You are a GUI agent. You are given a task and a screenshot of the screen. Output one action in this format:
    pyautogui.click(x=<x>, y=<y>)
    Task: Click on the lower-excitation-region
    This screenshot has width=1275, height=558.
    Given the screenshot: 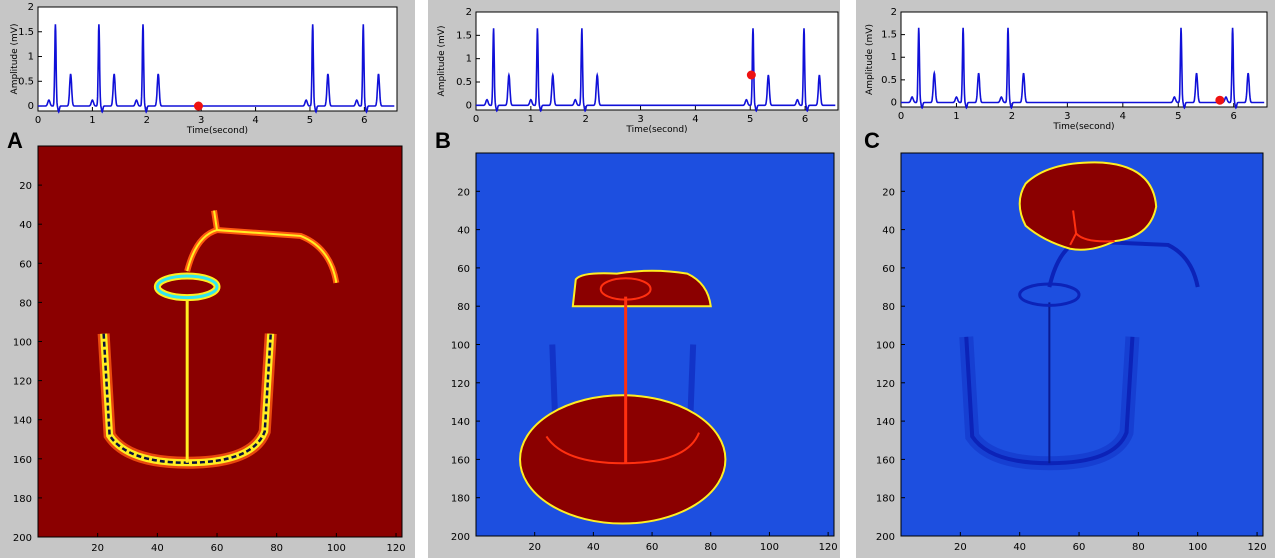 What is the action you would take?
    pyautogui.click(x=623, y=459)
    